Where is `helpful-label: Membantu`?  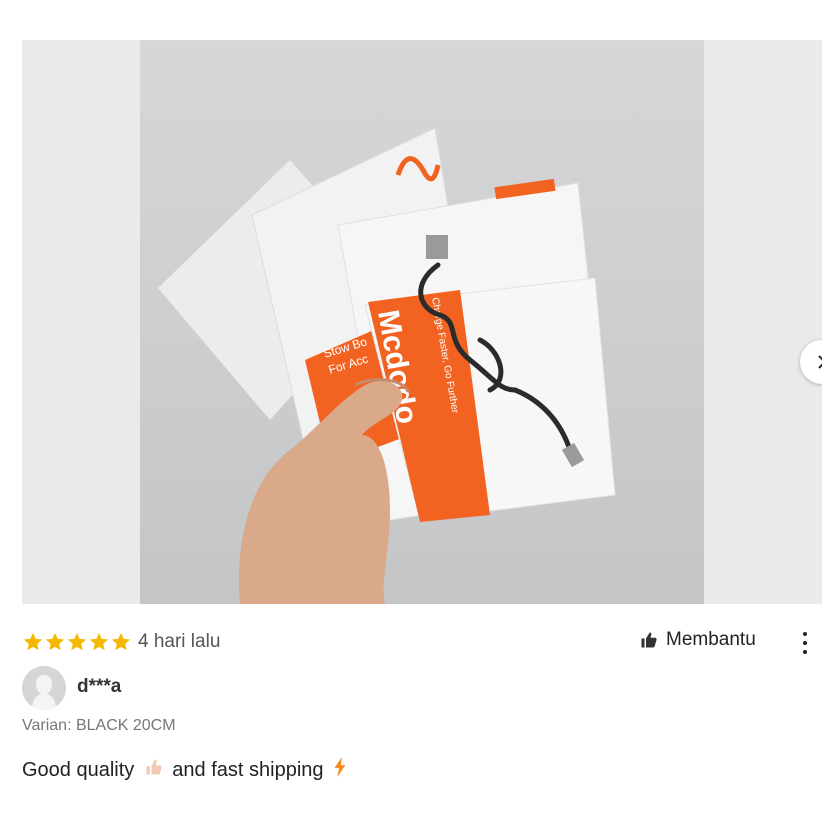
helpful-label: Membantu is located at coordinates (711, 639).